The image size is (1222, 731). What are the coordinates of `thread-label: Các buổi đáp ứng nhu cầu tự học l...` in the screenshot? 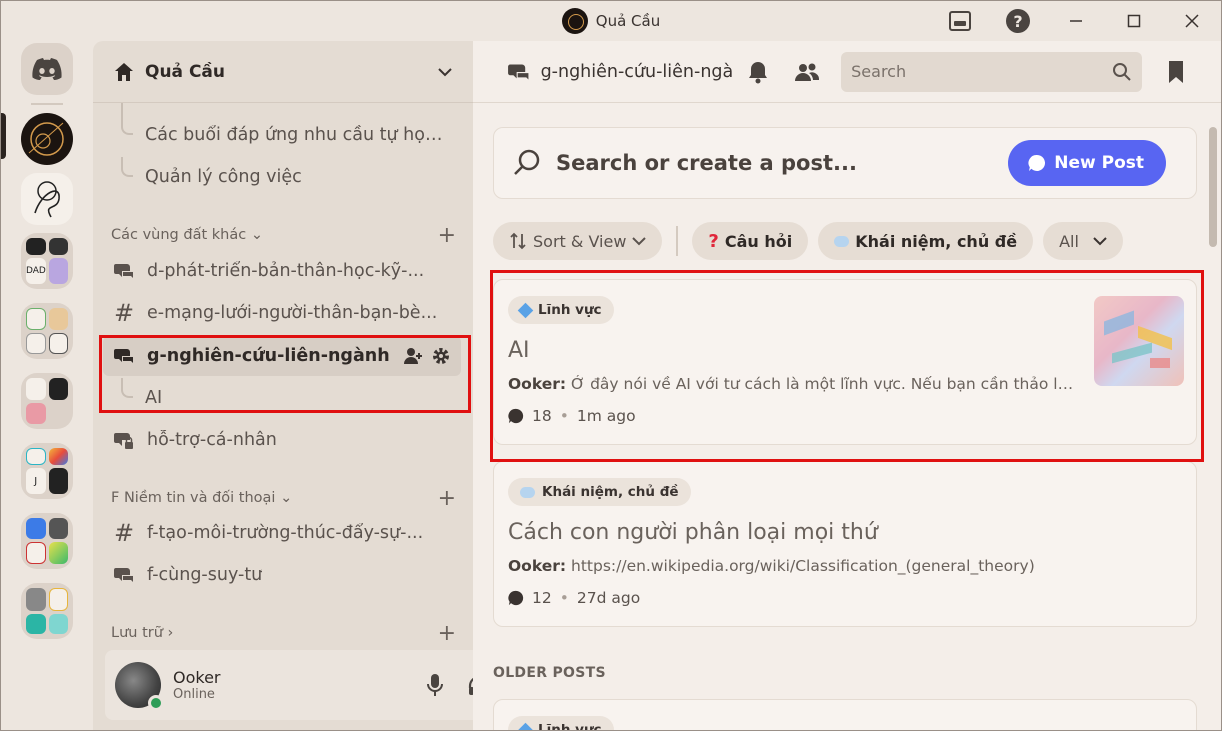 It's located at (297, 135).